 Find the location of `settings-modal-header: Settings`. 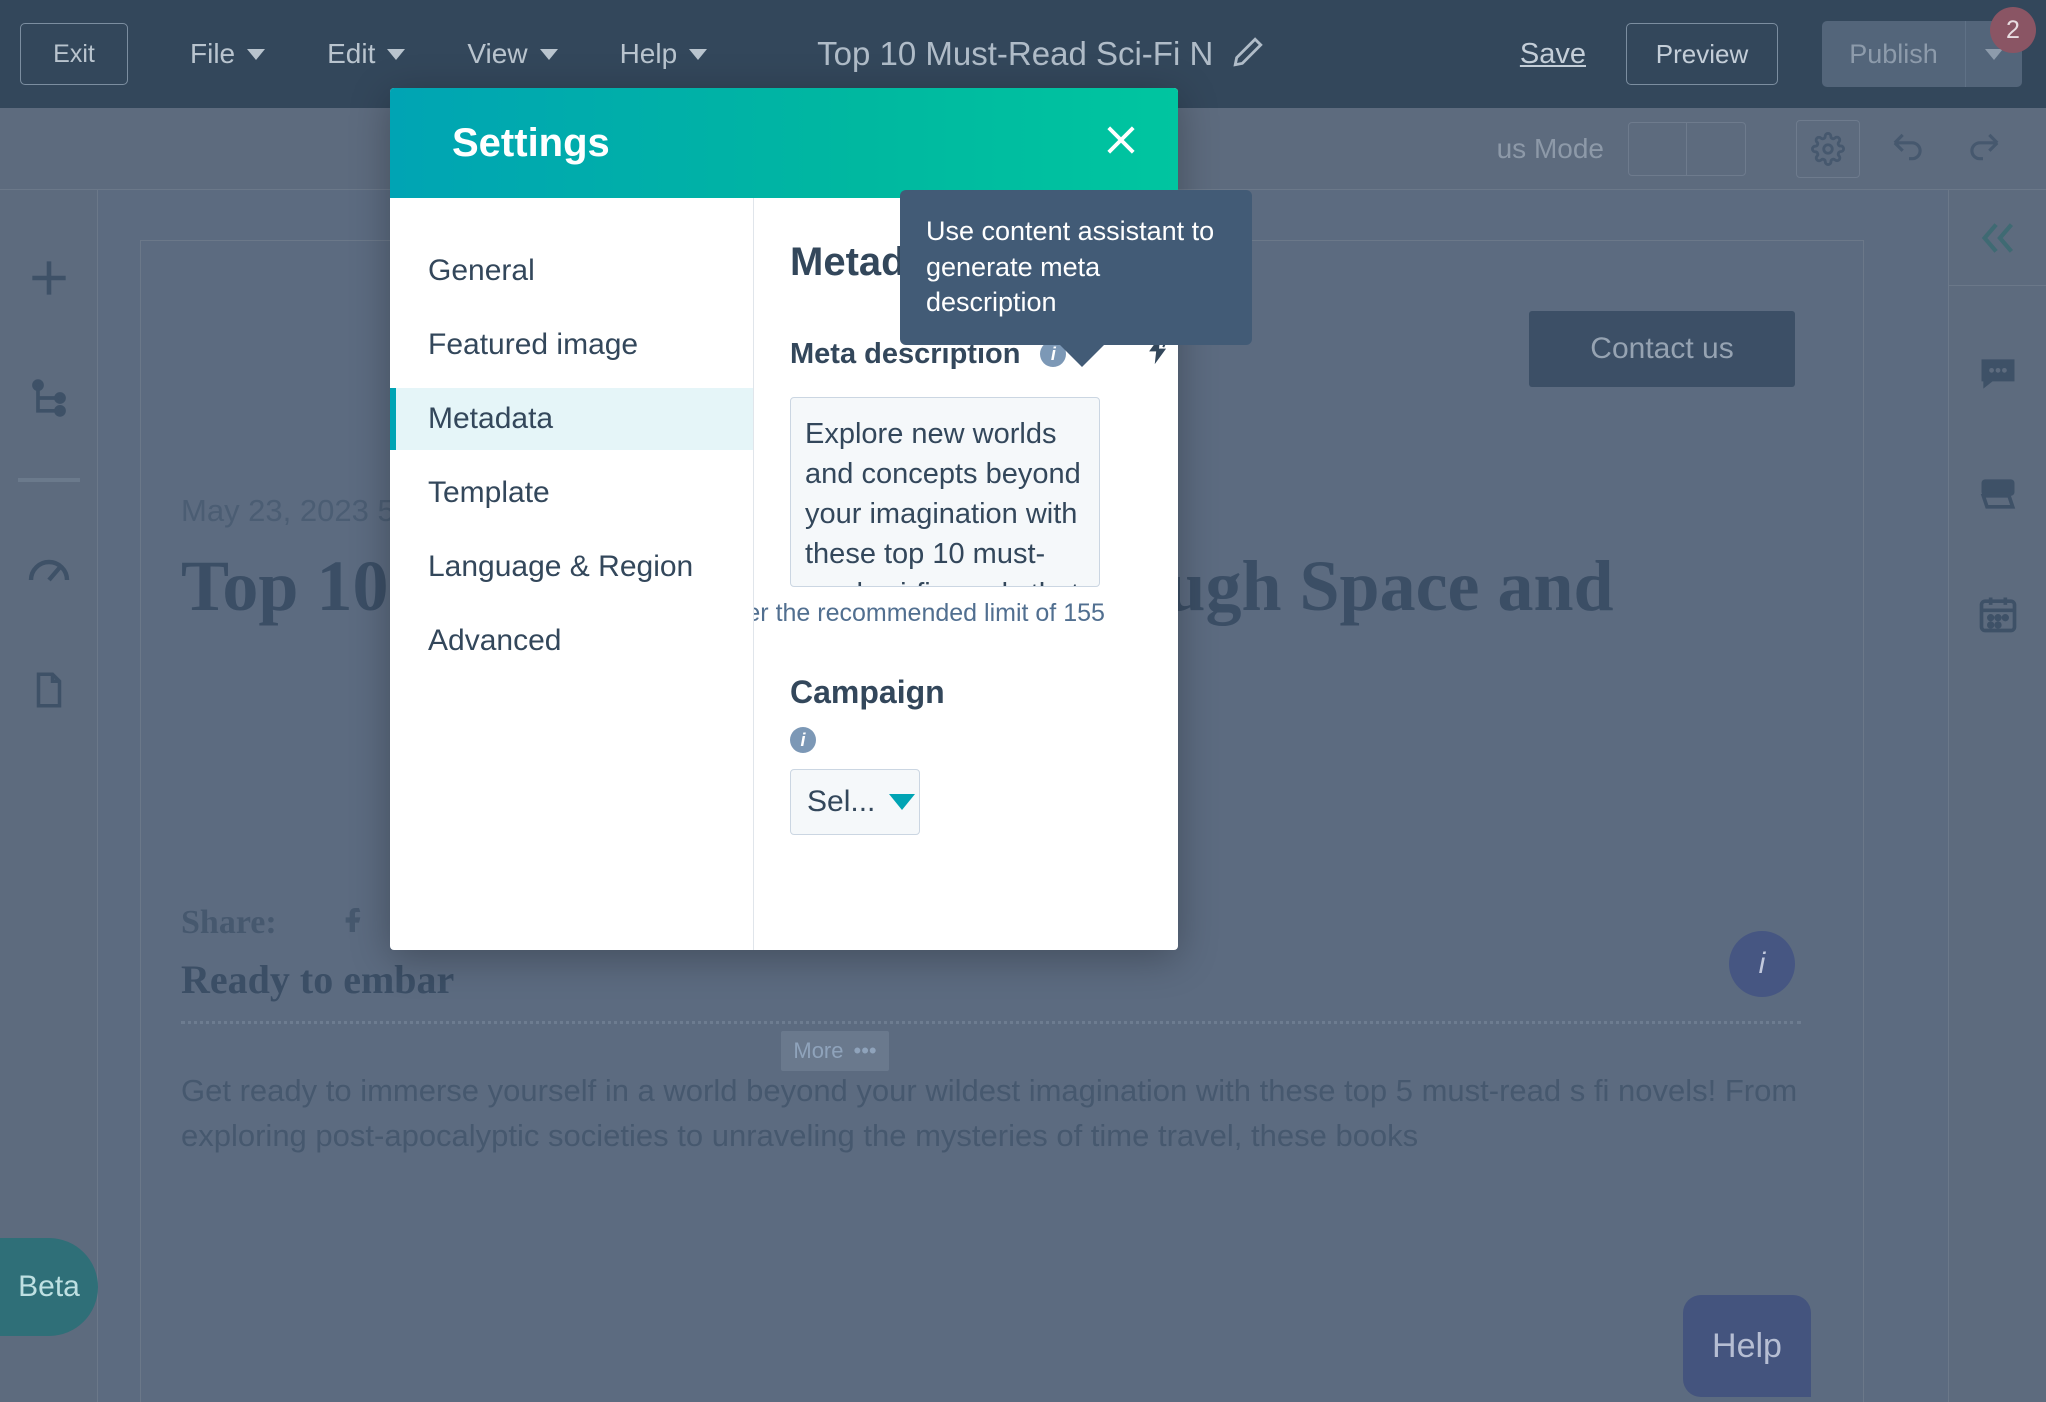

settings-modal-header: Settings is located at coordinates (784, 143).